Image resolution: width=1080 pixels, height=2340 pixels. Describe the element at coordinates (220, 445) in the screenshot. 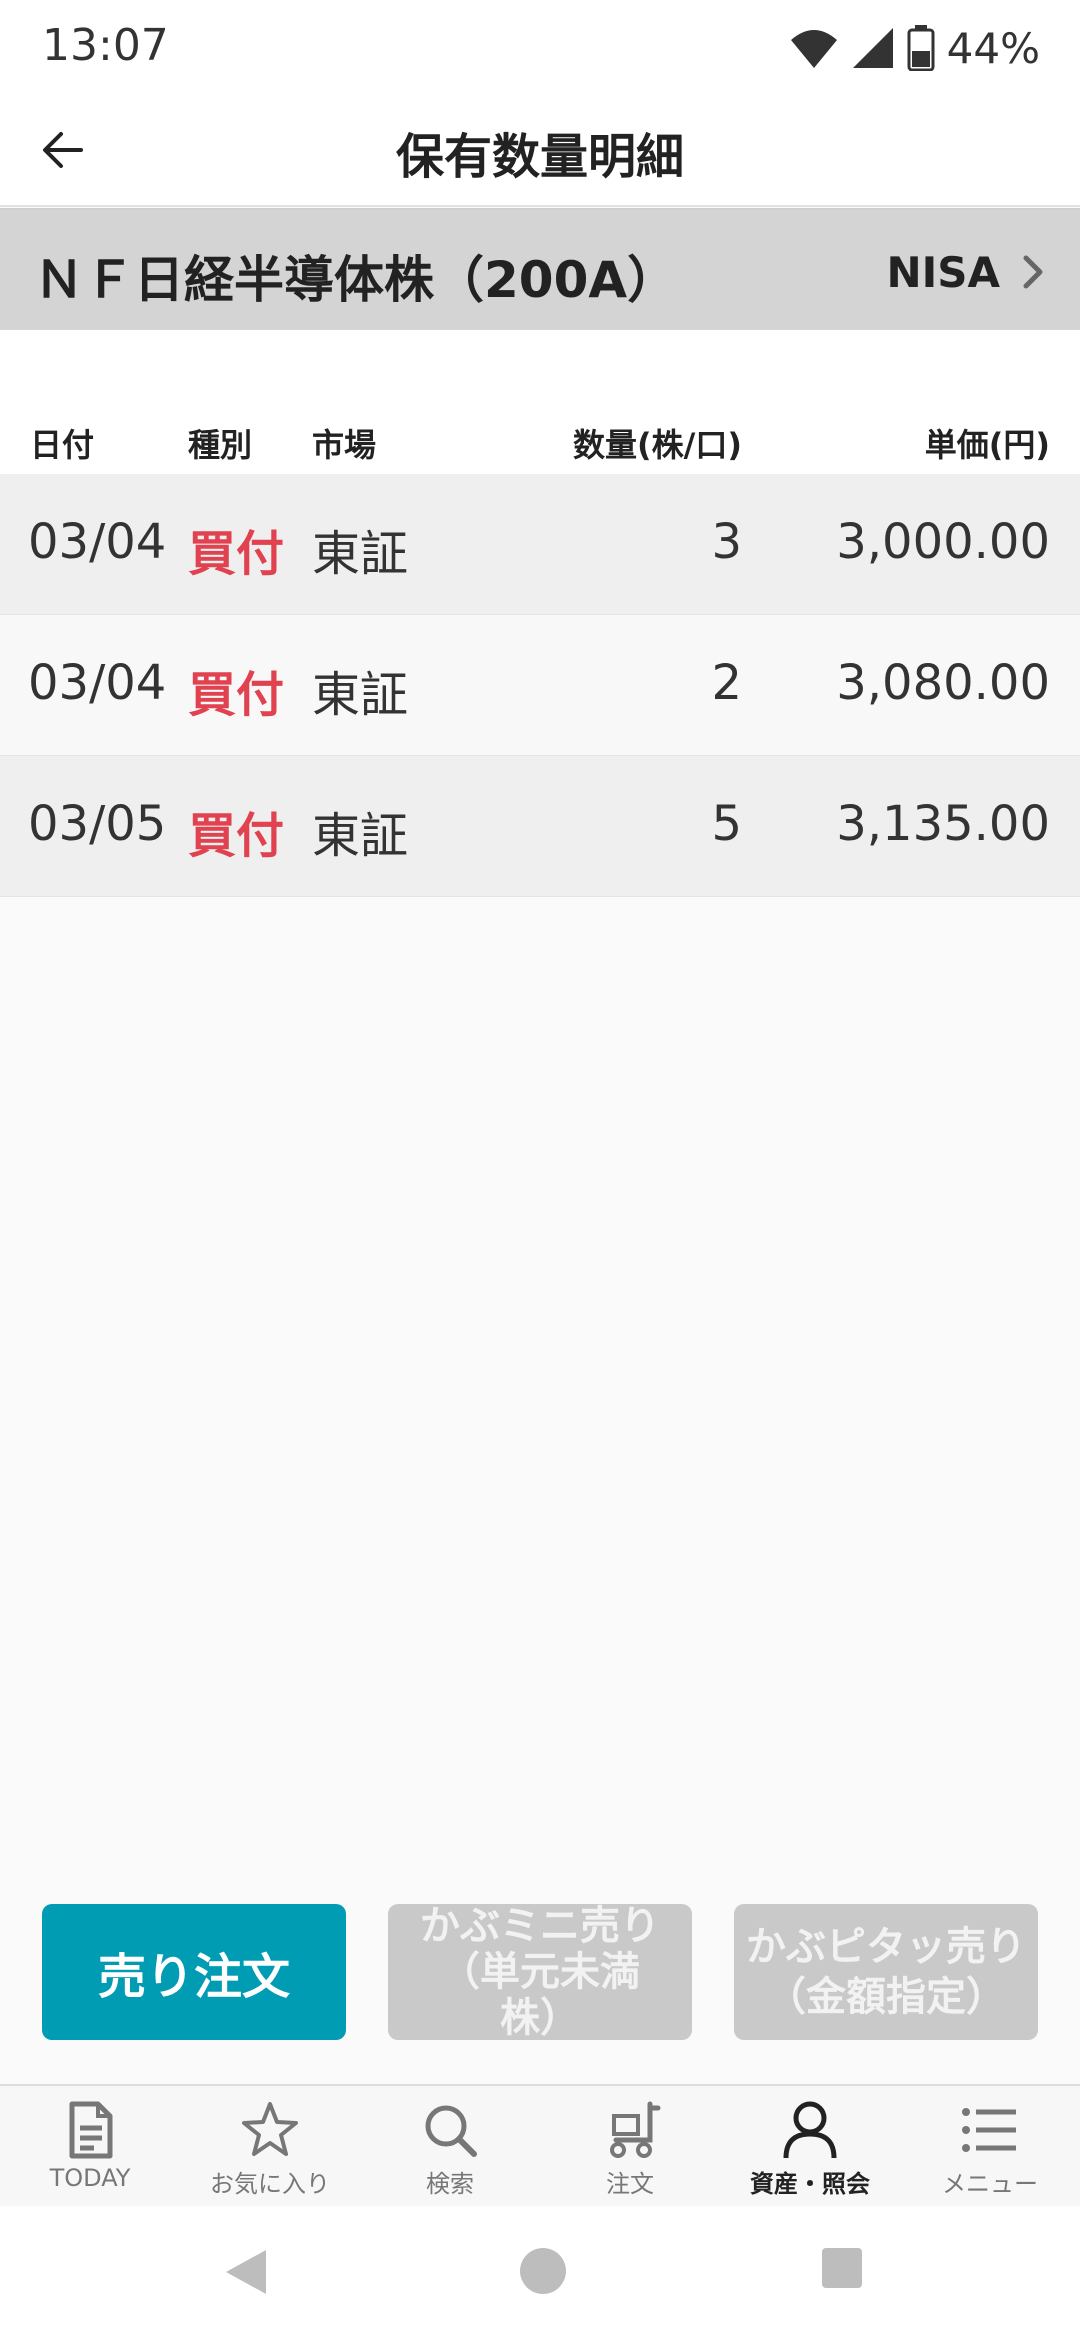

I see `column-header-type: 種別` at that location.